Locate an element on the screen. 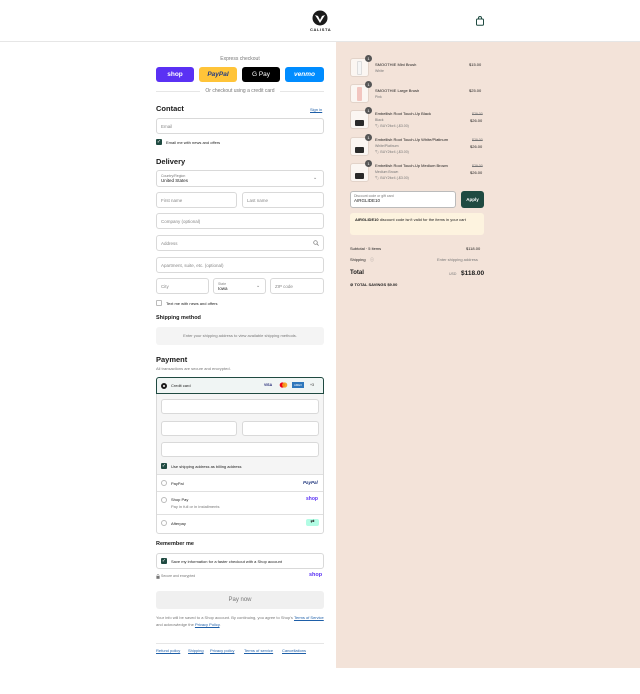  afterpay-radio is located at coordinates (164, 523).